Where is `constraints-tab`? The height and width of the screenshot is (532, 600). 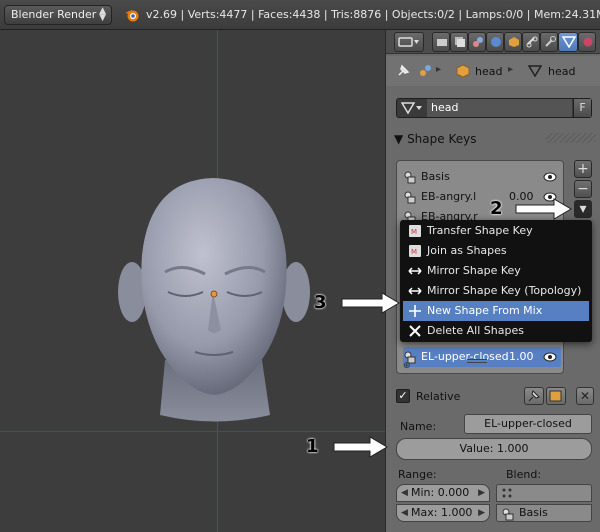
constraints-tab is located at coordinates (531, 42).